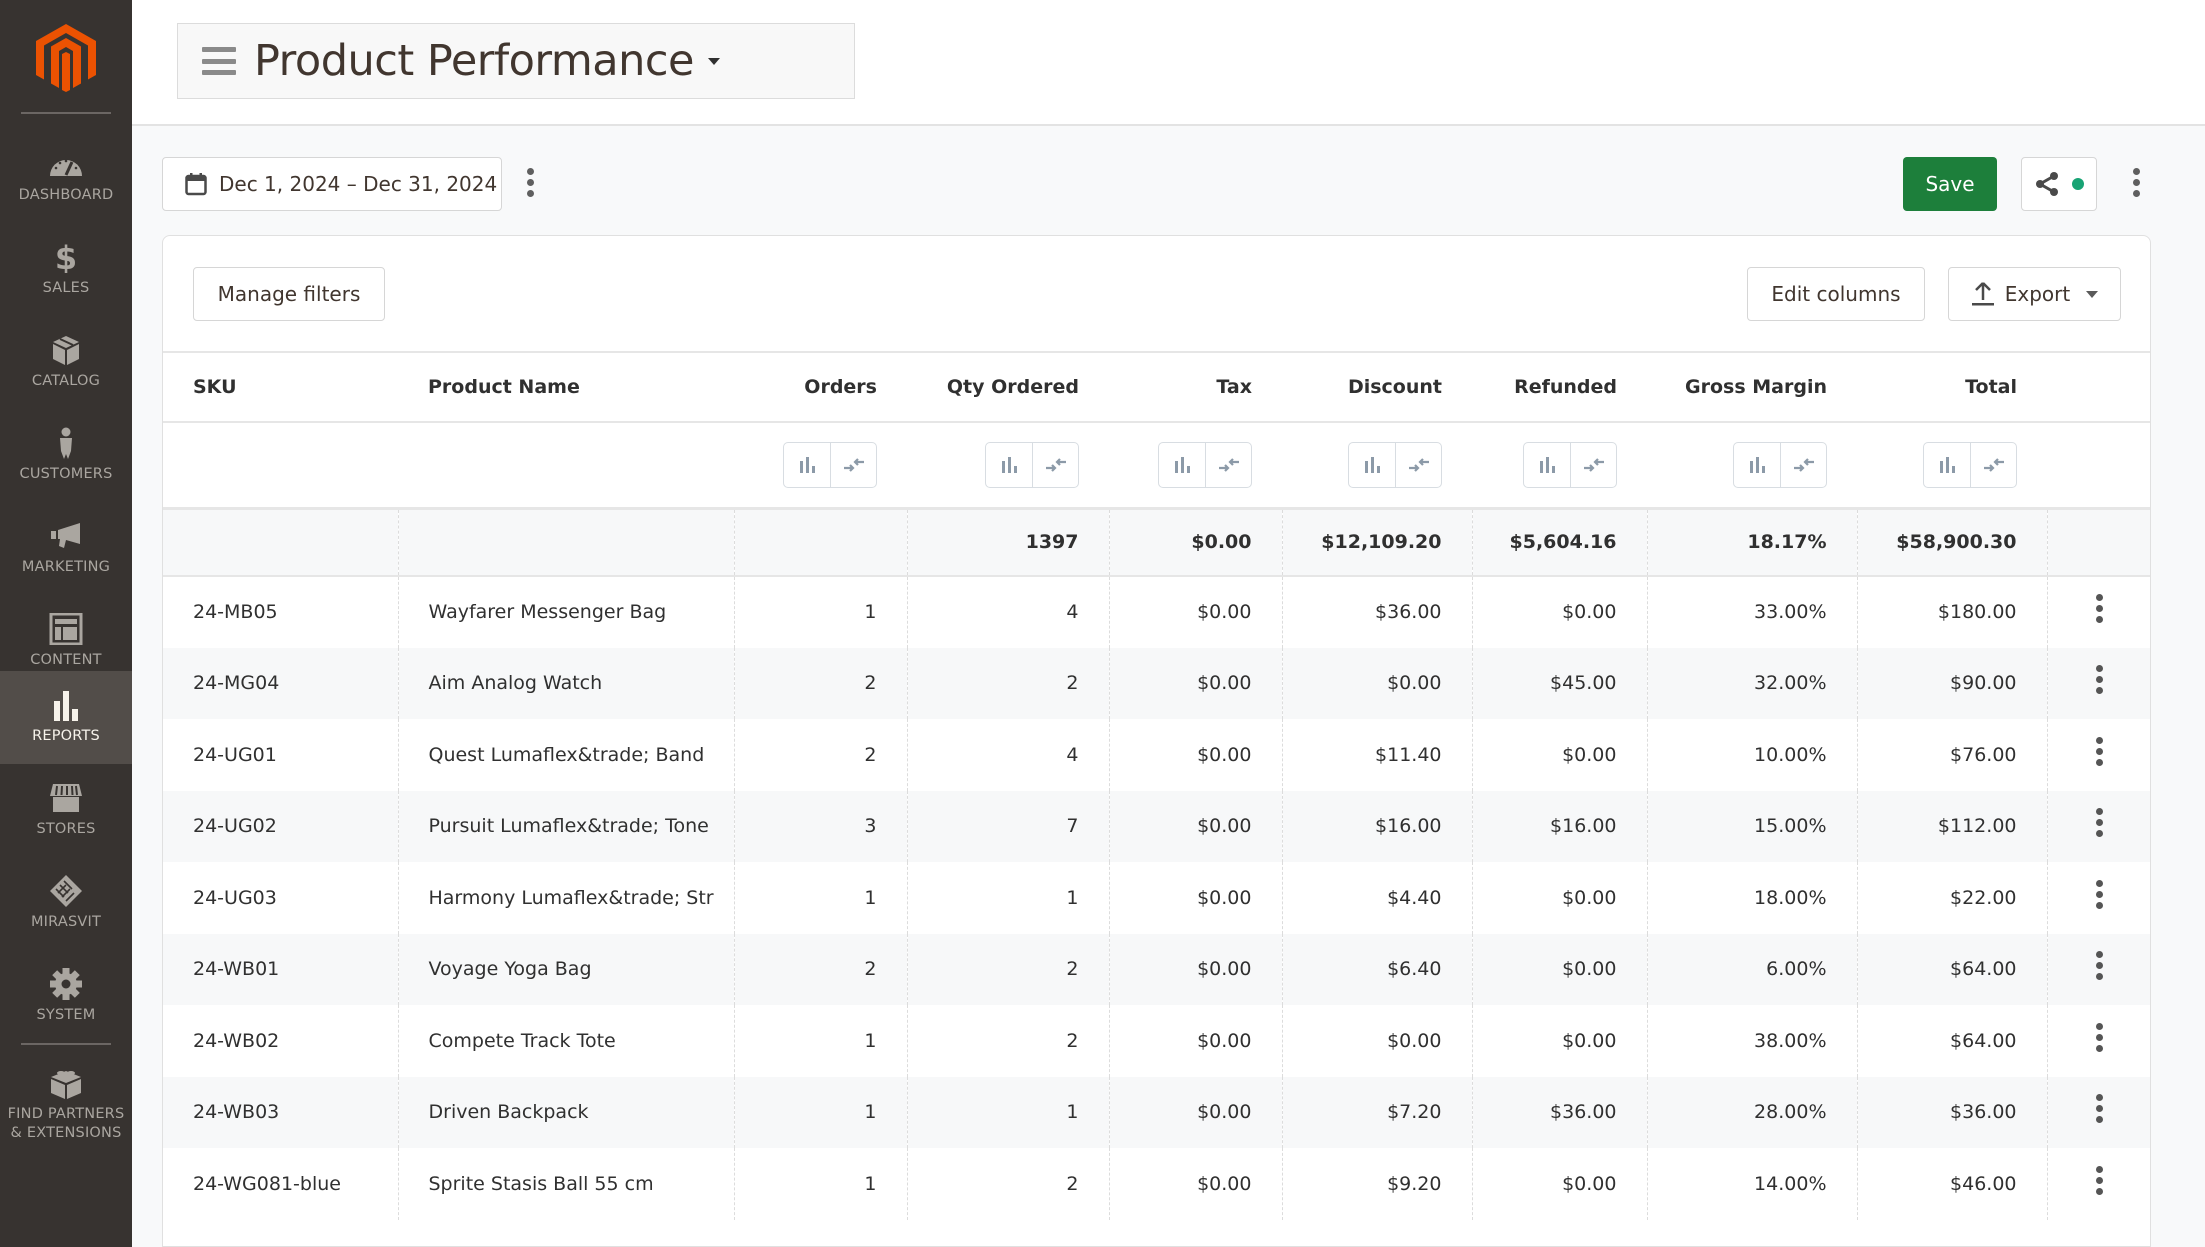 The image size is (2205, 1247). What do you see at coordinates (1559, 542) in the screenshot?
I see `total-refunded: $5,604.16` at bounding box center [1559, 542].